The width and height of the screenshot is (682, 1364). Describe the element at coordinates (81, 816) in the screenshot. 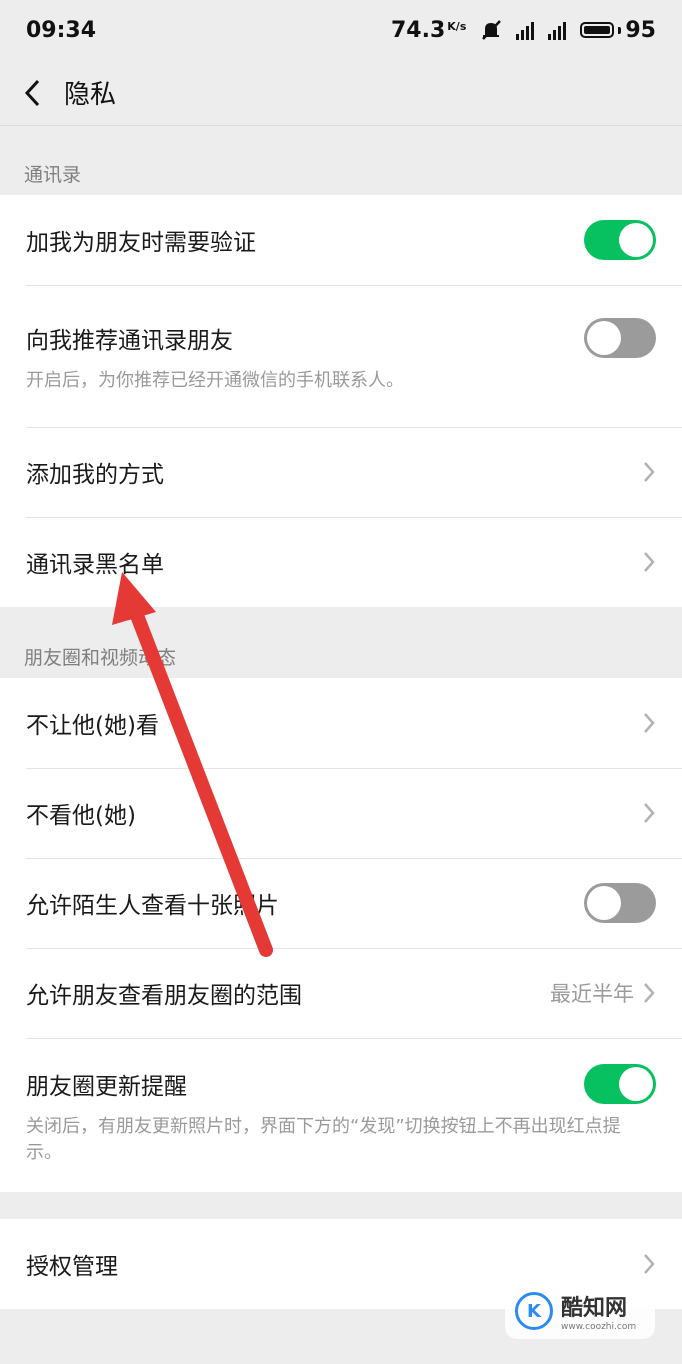

I see `row-label: 不看他(她)` at that location.